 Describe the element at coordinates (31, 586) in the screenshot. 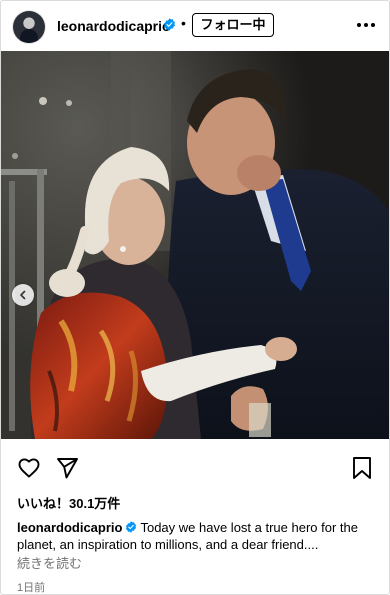

I see `timestamp: 1日前` at that location.